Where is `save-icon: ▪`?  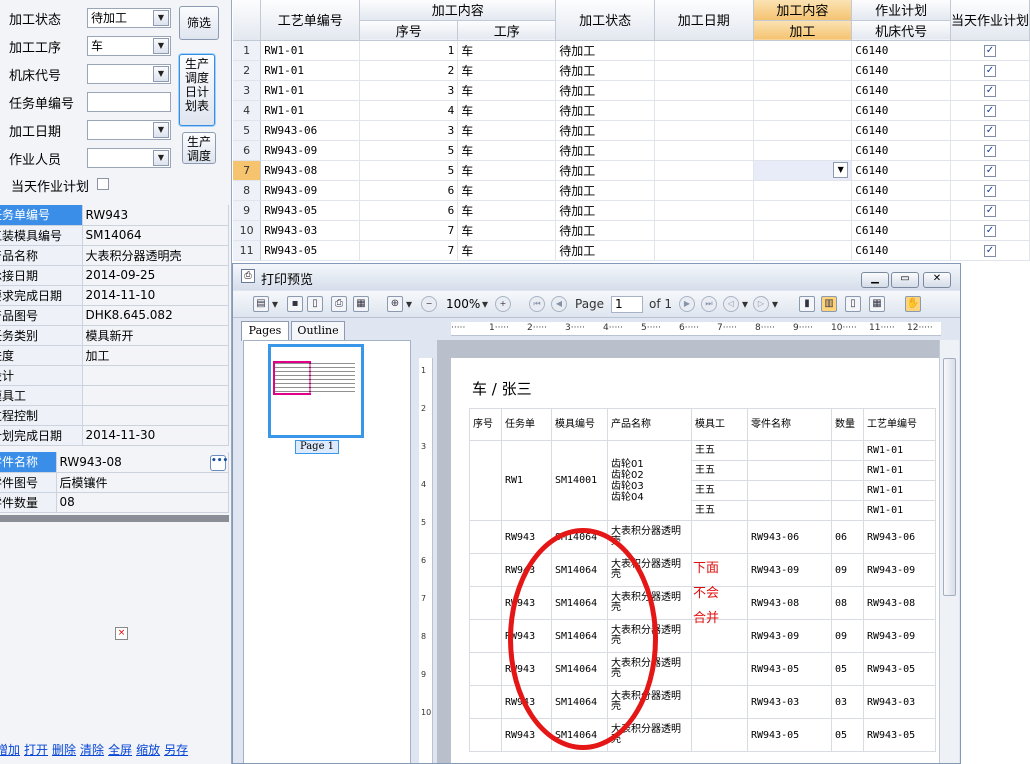
save-icon: ▪ is located at coordinates (295, 304).